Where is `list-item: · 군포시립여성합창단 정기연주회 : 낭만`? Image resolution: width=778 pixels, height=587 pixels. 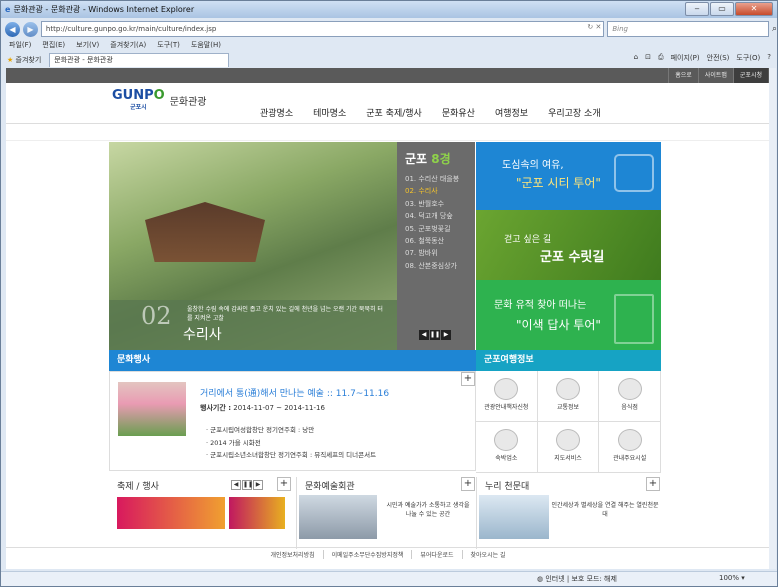
list-item: · 군포시립여성합창단 정기연주회 : 낭만 is located at coordinates (291, 430).